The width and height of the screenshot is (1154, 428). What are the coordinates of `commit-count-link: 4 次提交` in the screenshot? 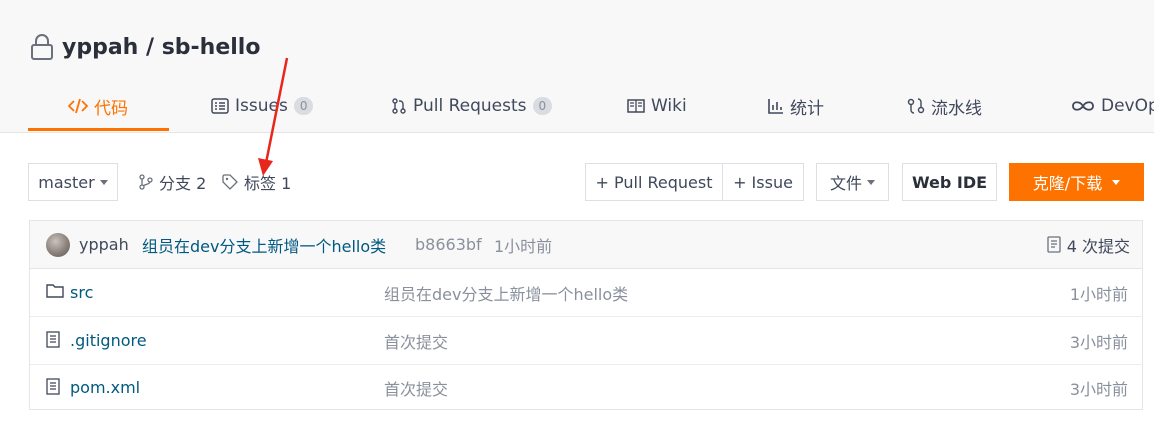 It's located at (1088, 245).